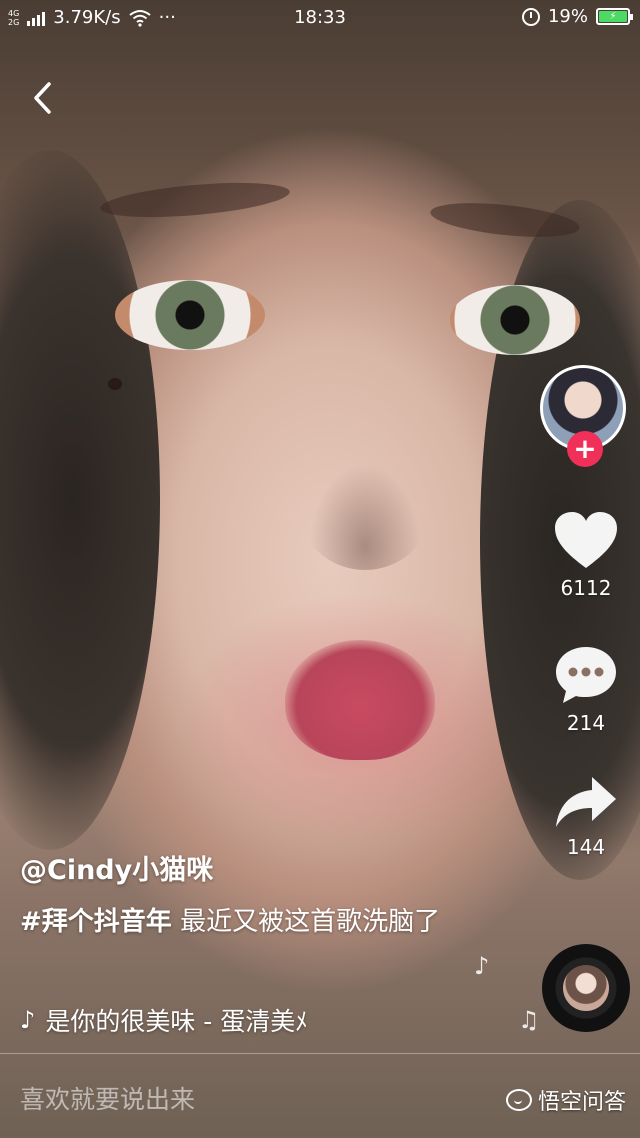 The width and height of the screenshot is (640, 1138). What do you see at coordinates (581, 1102) in the screenshot?
I see `watermark-text: 悟空问答` at bounding box center [581, 1102].